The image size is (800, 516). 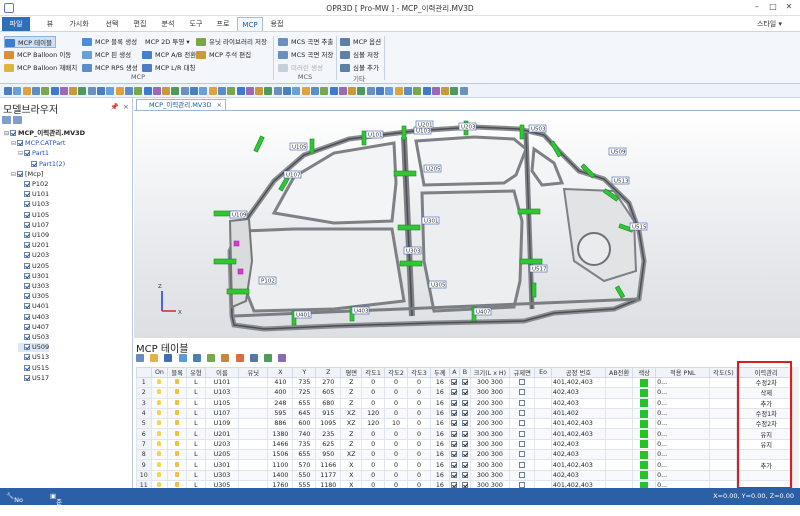 What do you see at coordinates (795, 427) in the screenshot?
I see `table-scrollbar` at bounding box center [795, 427].